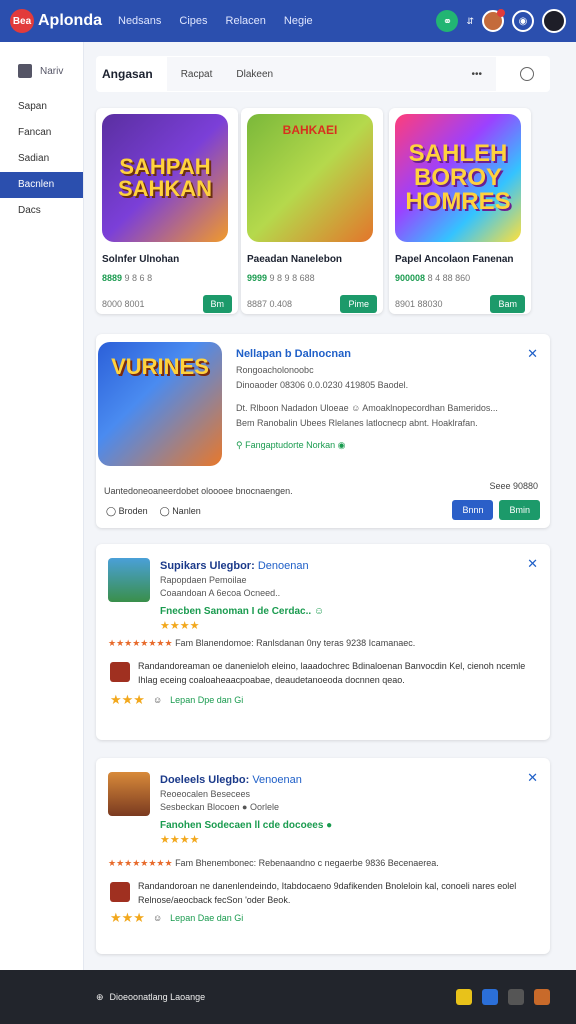 This screenshot has height=1024, width=576. What do you see at coordinates (523, 21) in the screenshot?
I see `help-icon: ◉` at bounding box center [523, 21].